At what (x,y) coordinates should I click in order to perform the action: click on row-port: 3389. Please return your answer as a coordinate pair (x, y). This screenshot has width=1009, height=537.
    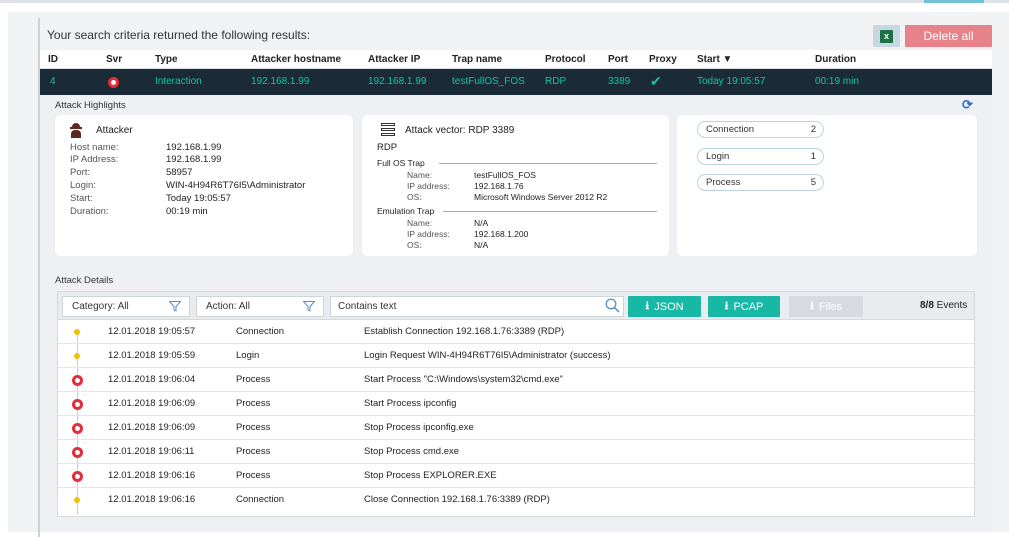
    Looking at the image, I should click on (619, 81).